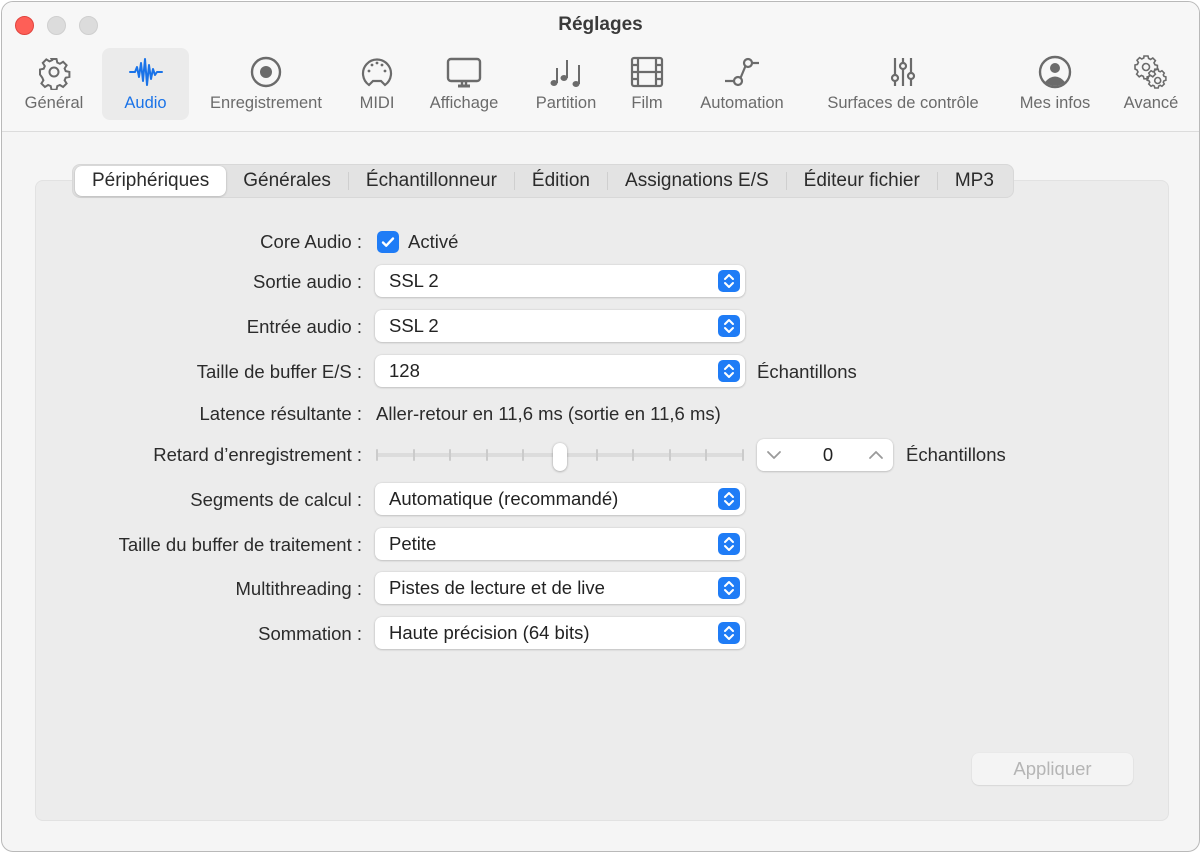 The image size is (1202, 854). What do you see at coordinates (1052, 769) in the screenshot?
I see `apply-button: Appliquer` at bounding box center [1052, 769].